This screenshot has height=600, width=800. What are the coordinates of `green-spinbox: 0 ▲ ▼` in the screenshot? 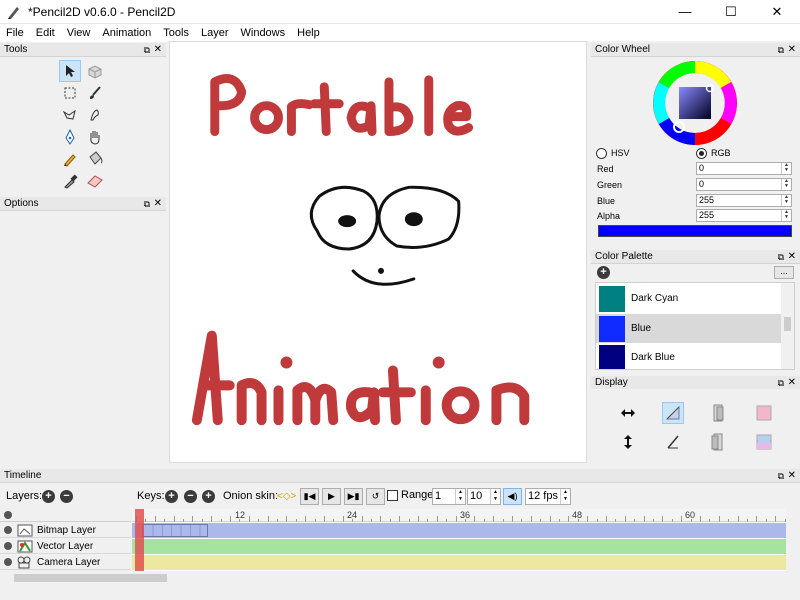 It's located at (744, 184).